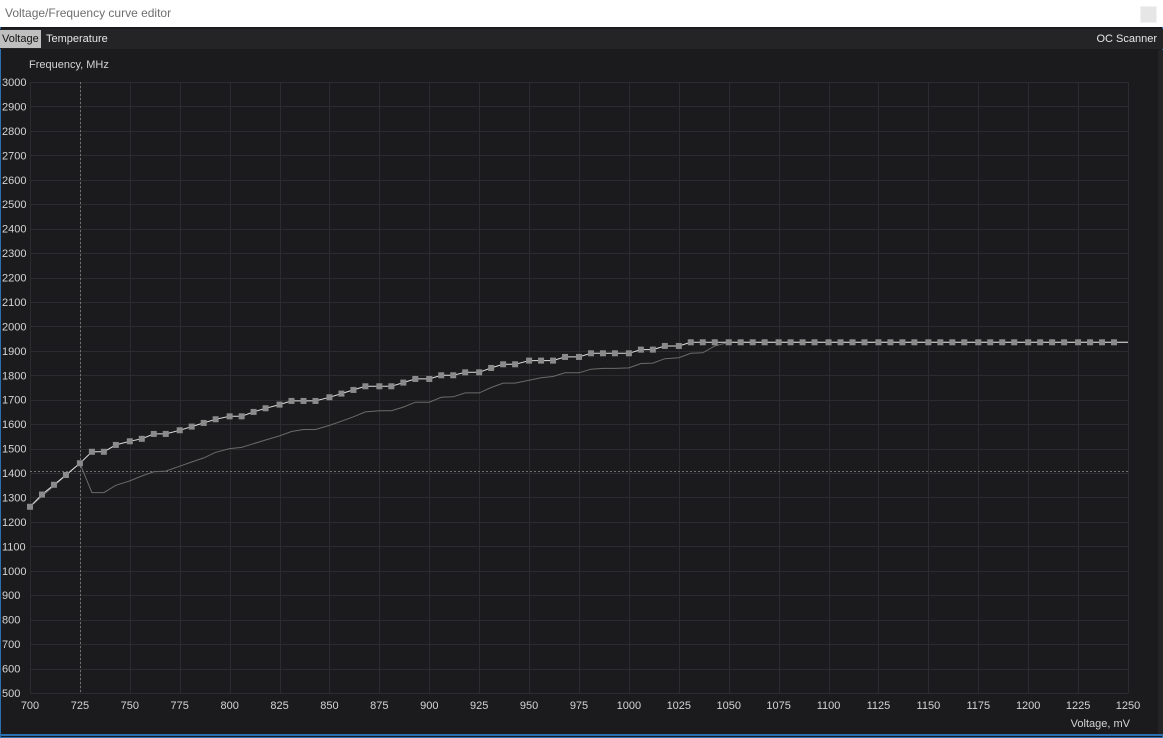  I want to click on y-tick-label: 3000, so click(14, 83).